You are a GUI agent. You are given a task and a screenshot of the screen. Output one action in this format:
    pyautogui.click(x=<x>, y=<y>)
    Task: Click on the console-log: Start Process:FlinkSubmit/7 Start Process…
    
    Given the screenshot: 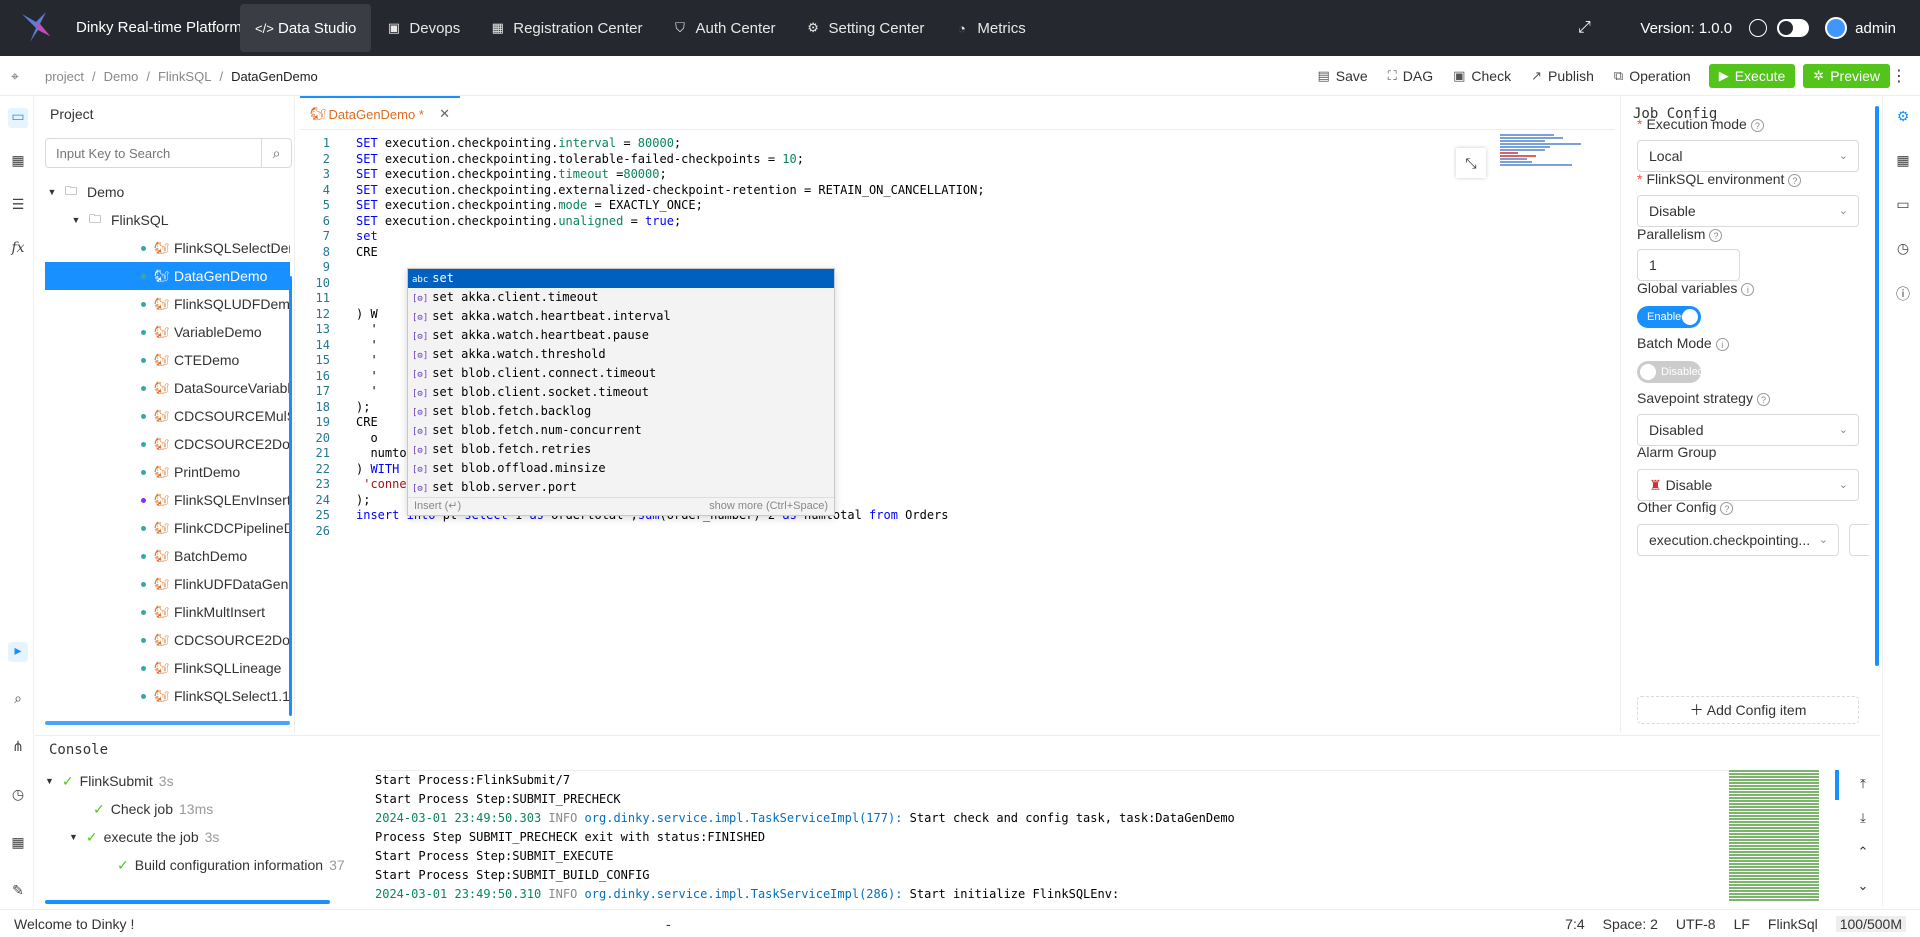 What is the action you would take?
    pyautogui.click(x=1065, y=837)
    